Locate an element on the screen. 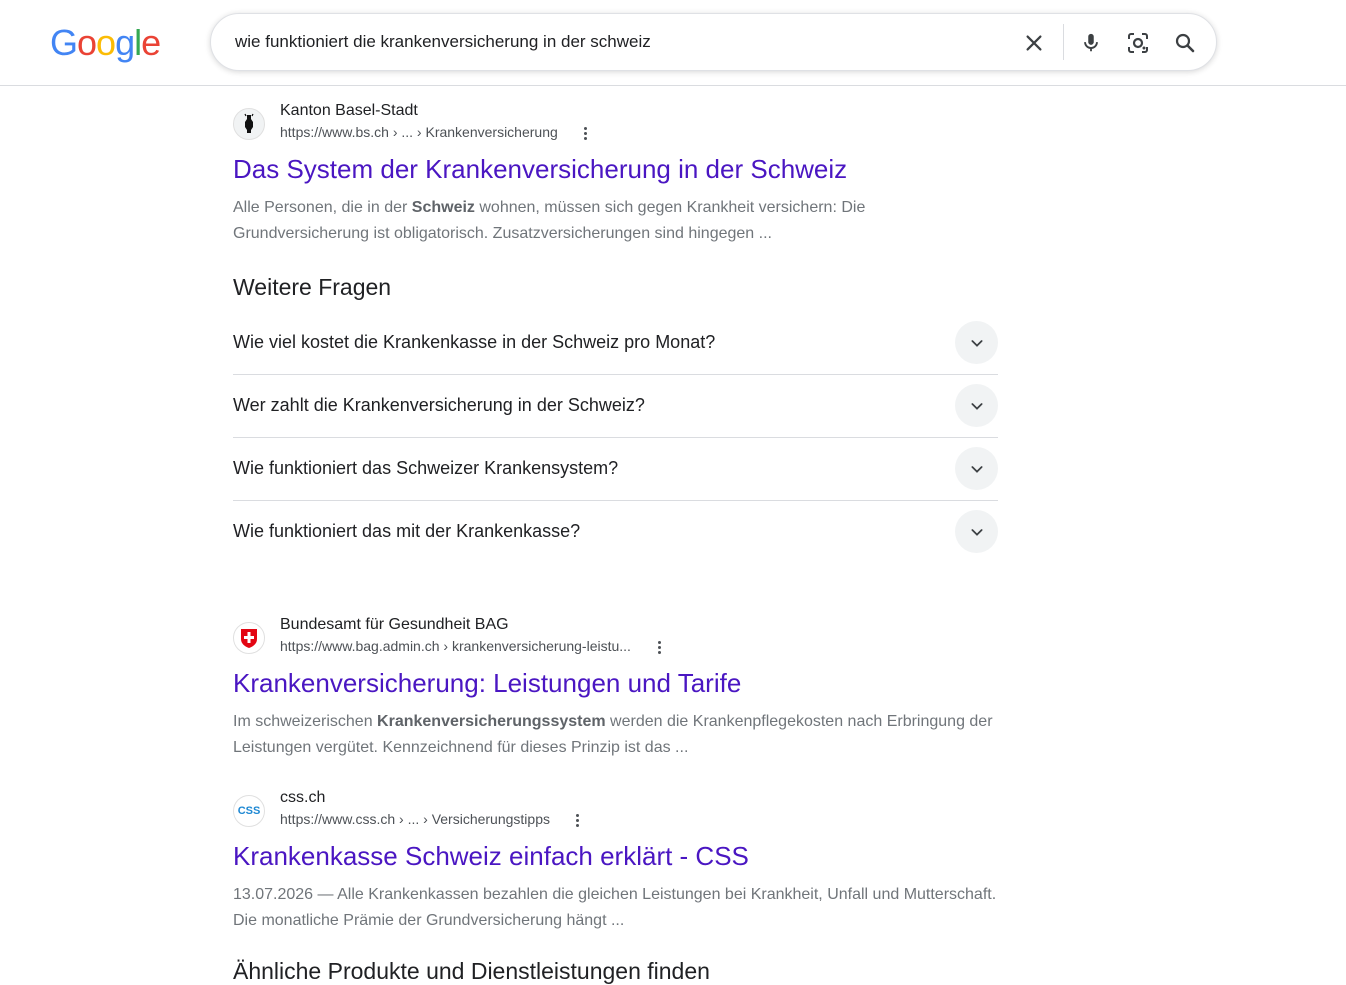  related-questions-heading: Weitere Fragen is located at coordinates (312, 287).